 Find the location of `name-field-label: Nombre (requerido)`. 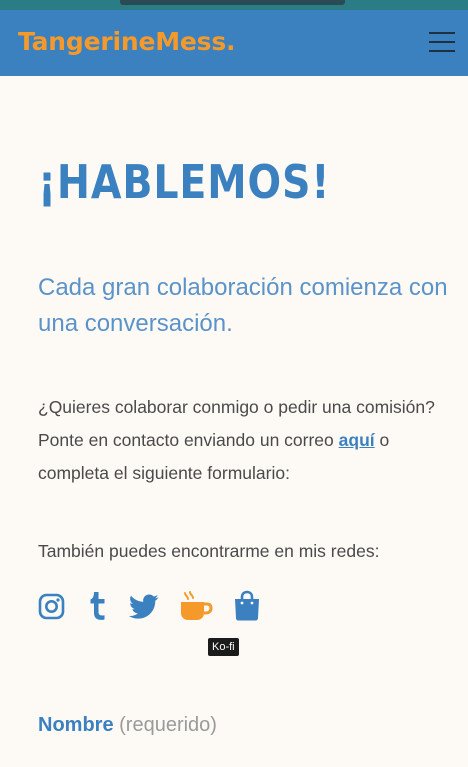

name-field-label: Nombre (requerido) is located at coordinates (127, 725).